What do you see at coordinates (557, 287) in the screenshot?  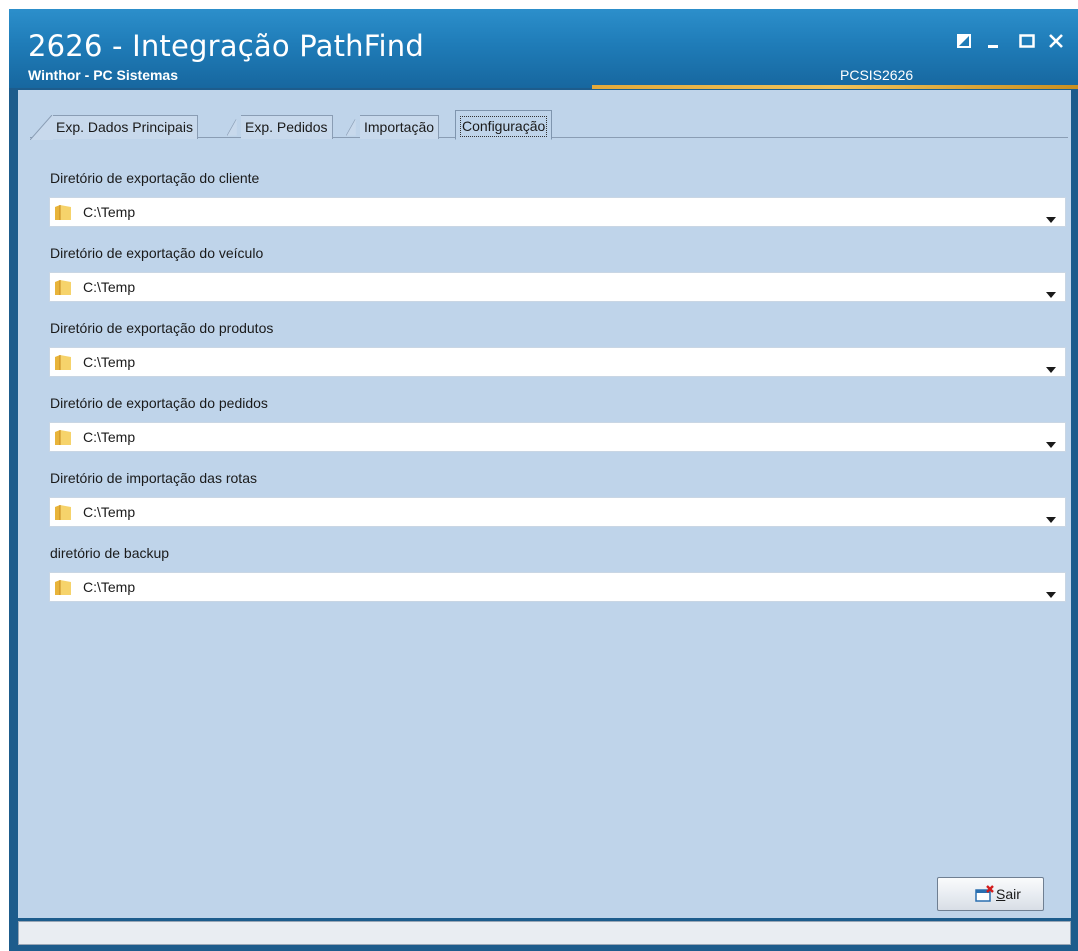 I see `combo-export-veiculo: C:\Temp` at bounding box center [557, 287].